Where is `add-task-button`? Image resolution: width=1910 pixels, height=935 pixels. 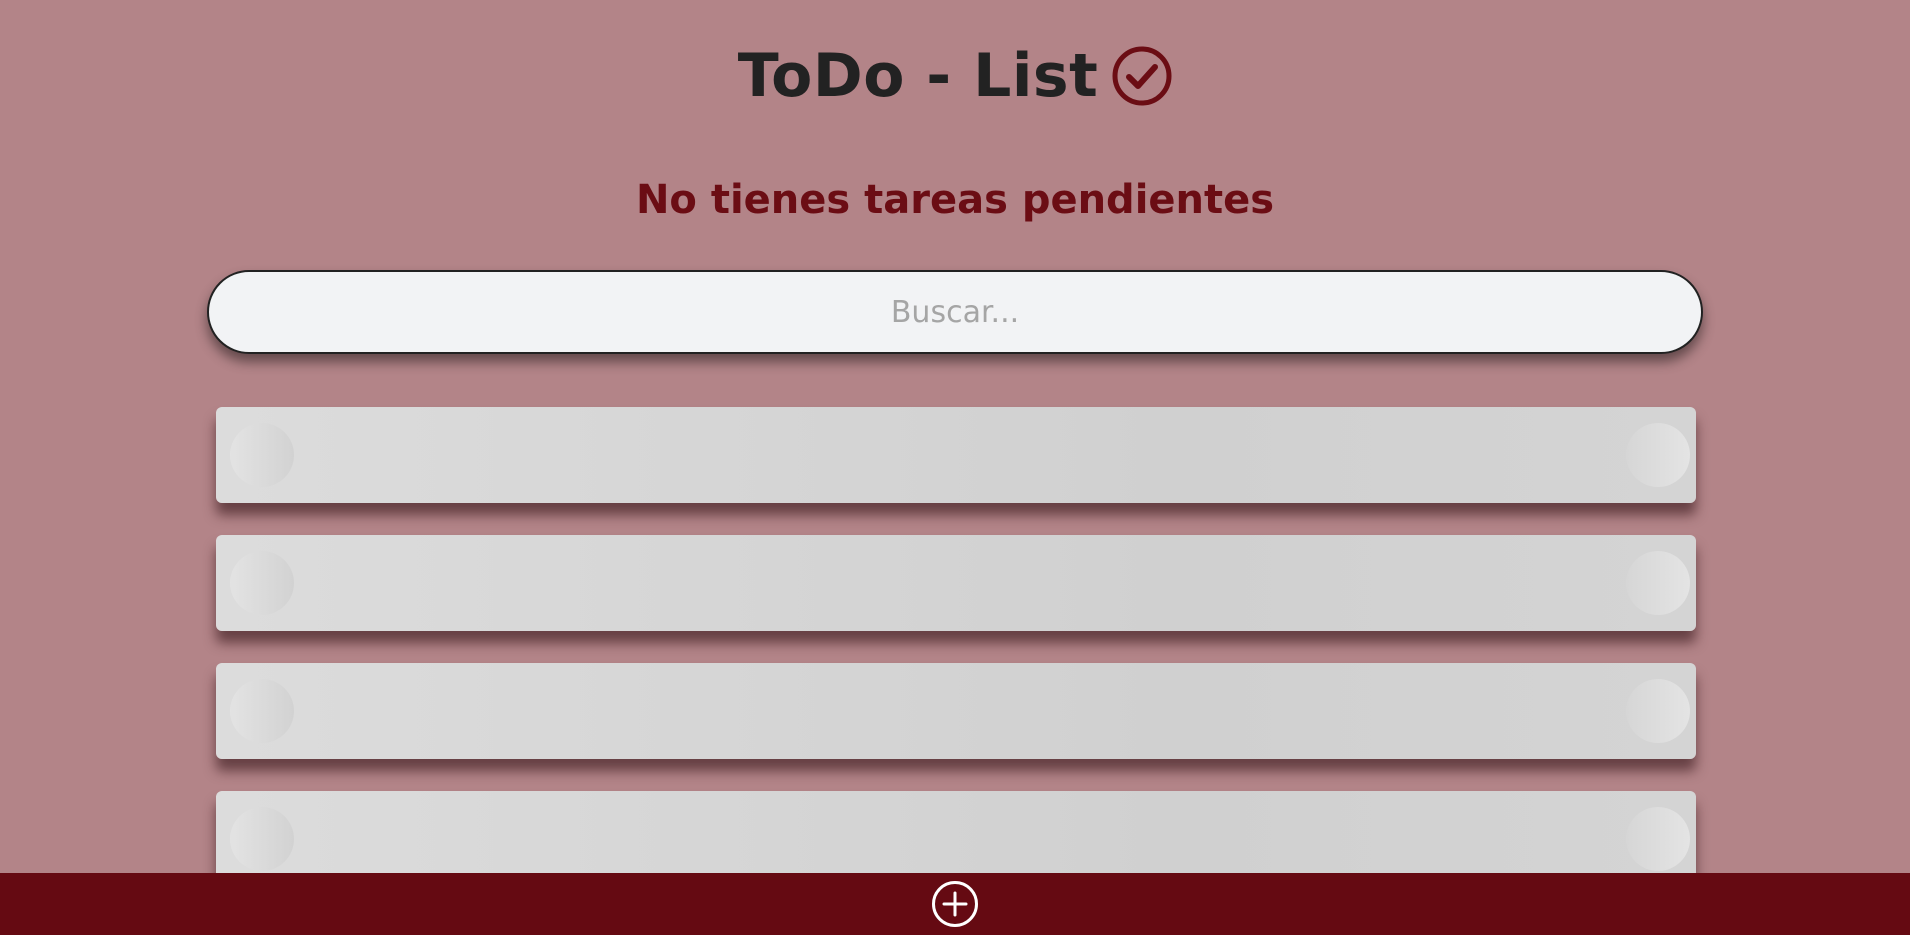
add-task-button is located at coordinates (955, 904).